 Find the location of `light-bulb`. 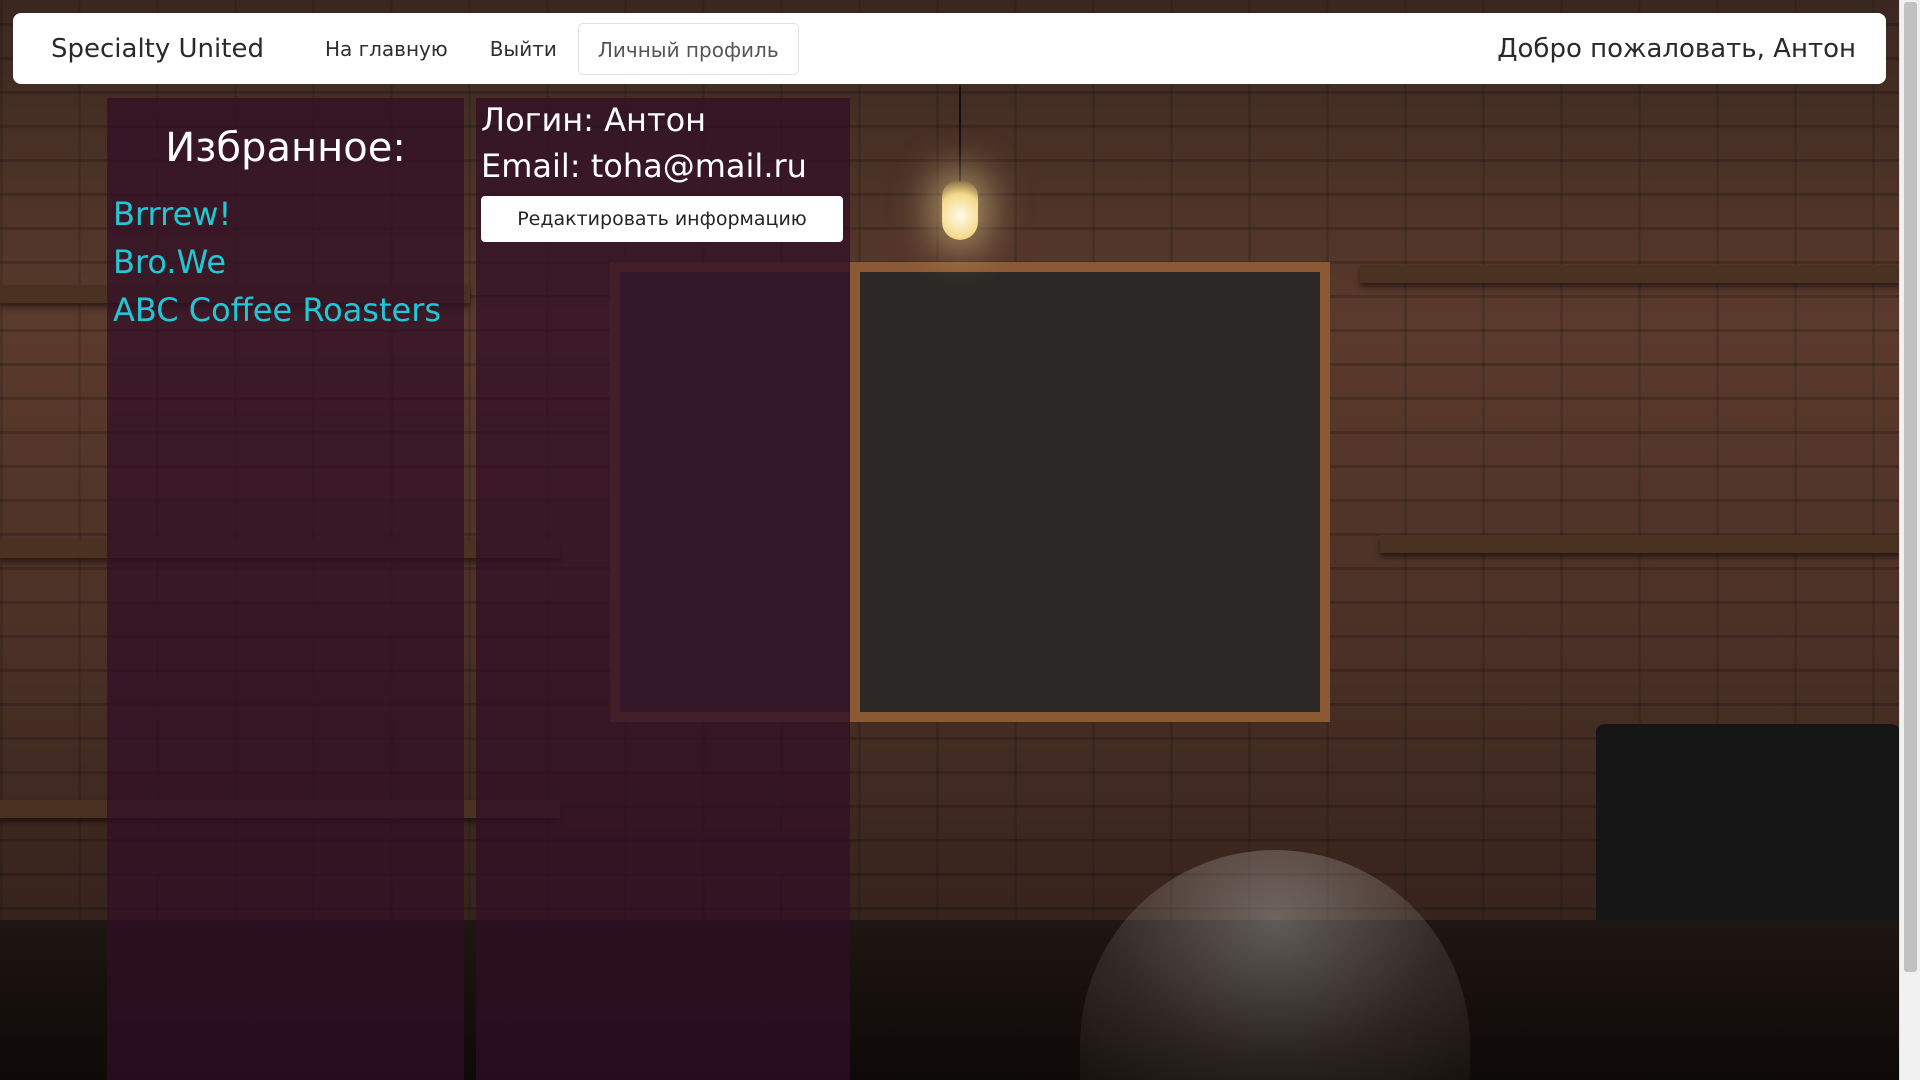

light-bulb is located at coordinates (960, 210).